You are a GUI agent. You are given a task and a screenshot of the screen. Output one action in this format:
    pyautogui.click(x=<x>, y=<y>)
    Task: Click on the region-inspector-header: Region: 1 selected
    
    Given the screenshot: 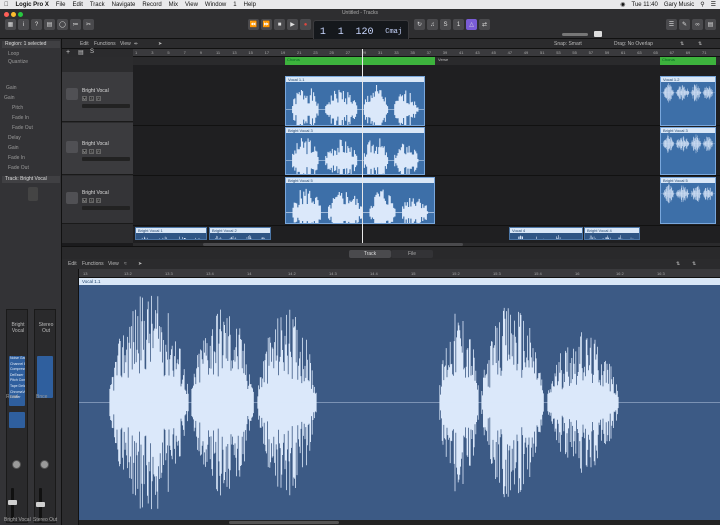 What is the action you would take?
    pyautogui.click(x=31, y=44)
    